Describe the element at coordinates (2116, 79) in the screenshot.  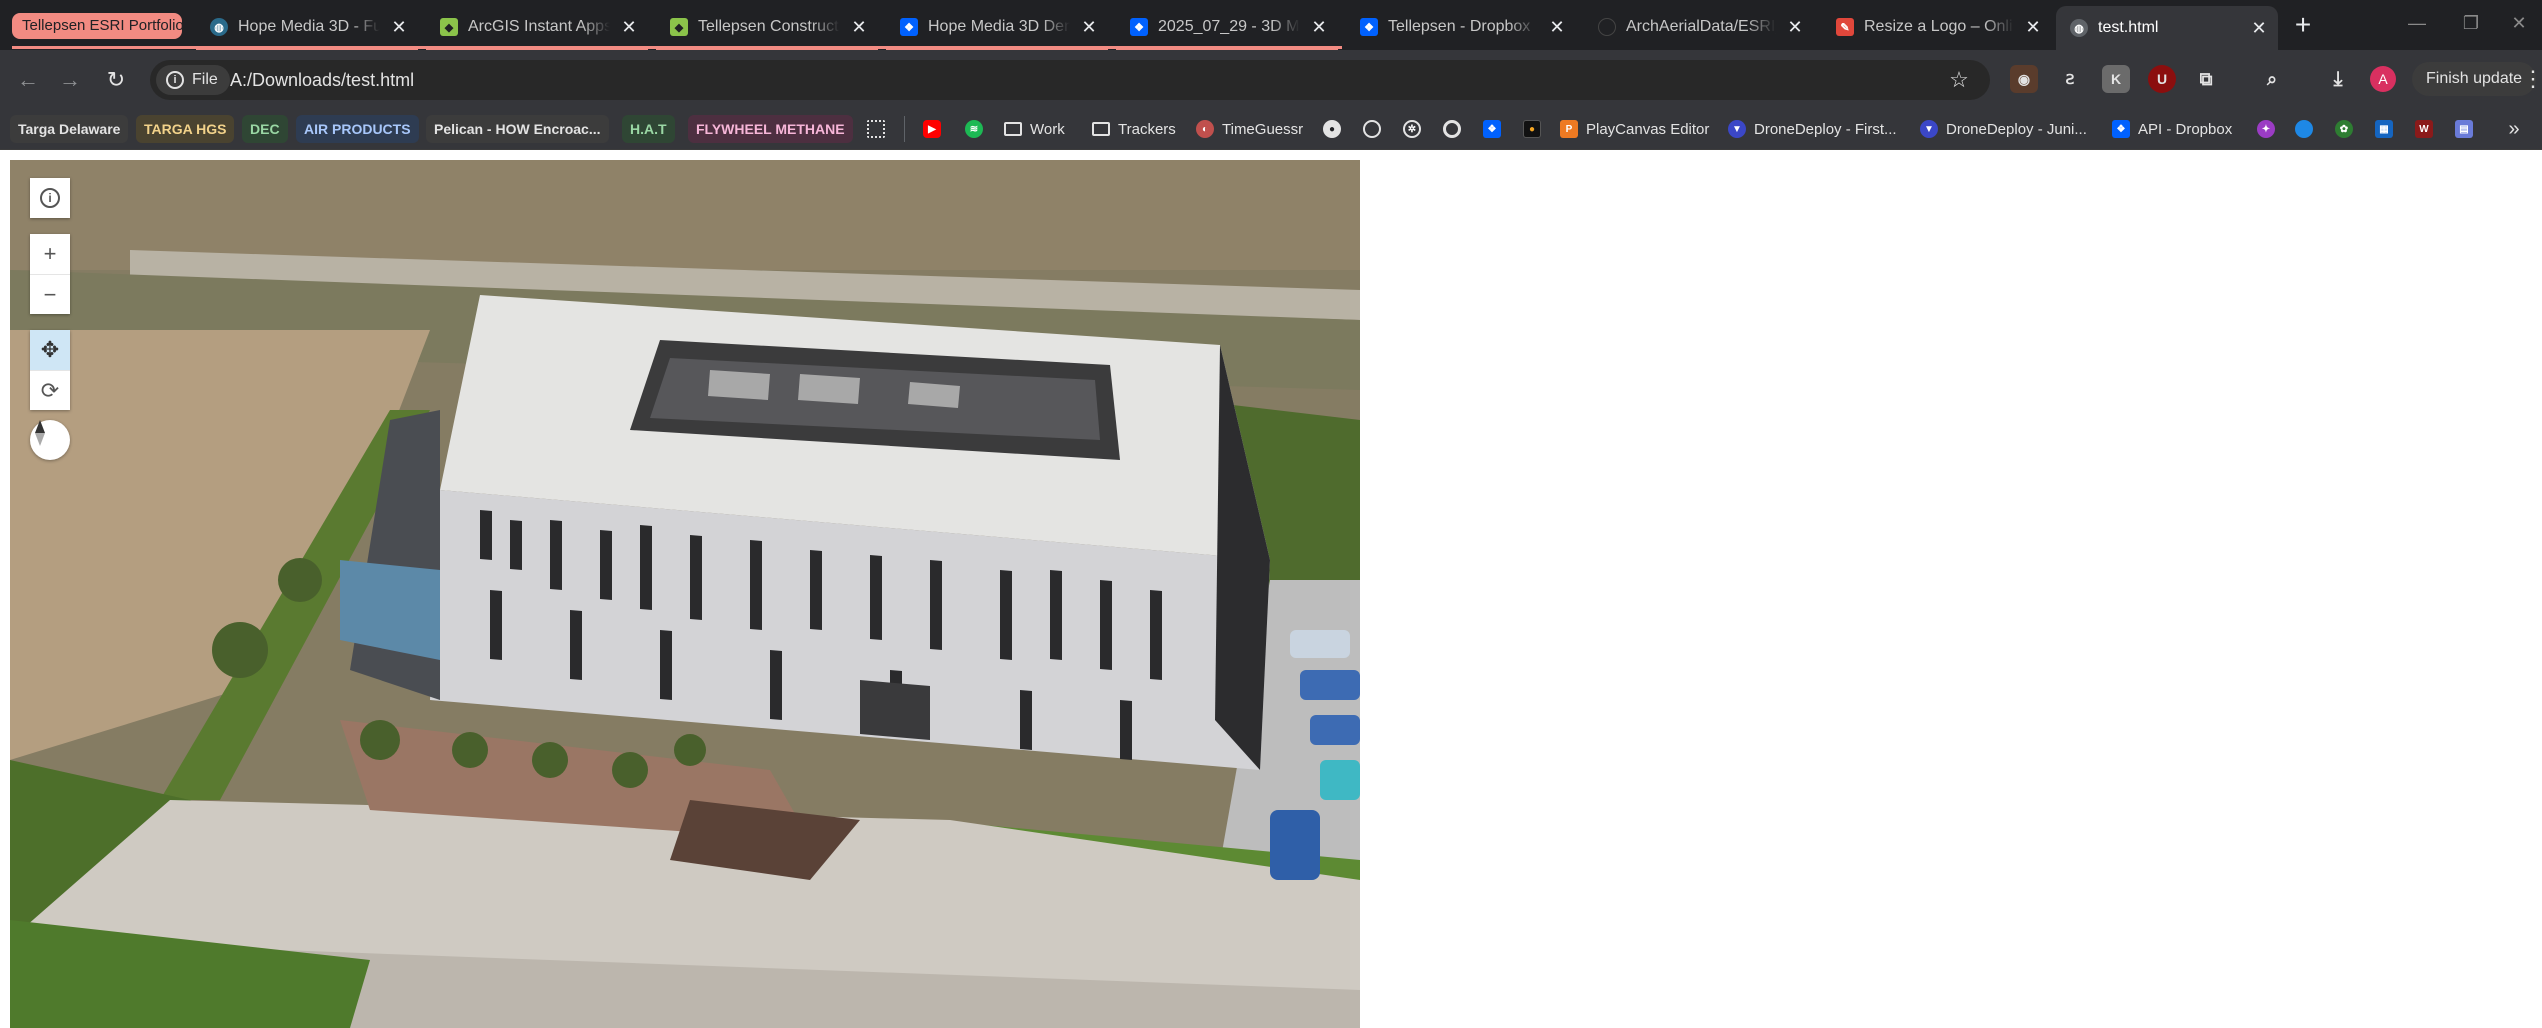
I see `extension-k-icon: K` at that location.